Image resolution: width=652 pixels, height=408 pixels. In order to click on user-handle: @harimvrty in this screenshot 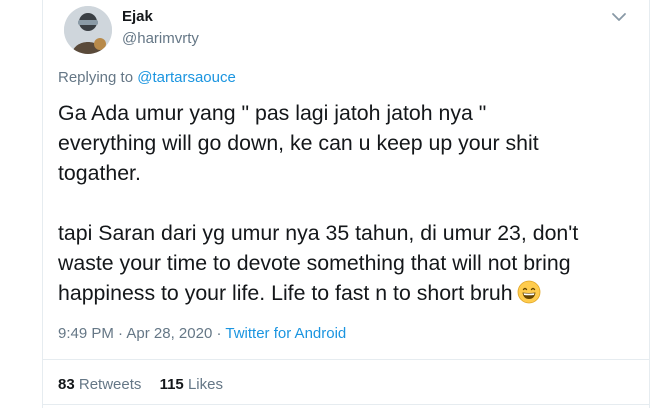, I will do `click(160, 38)`.